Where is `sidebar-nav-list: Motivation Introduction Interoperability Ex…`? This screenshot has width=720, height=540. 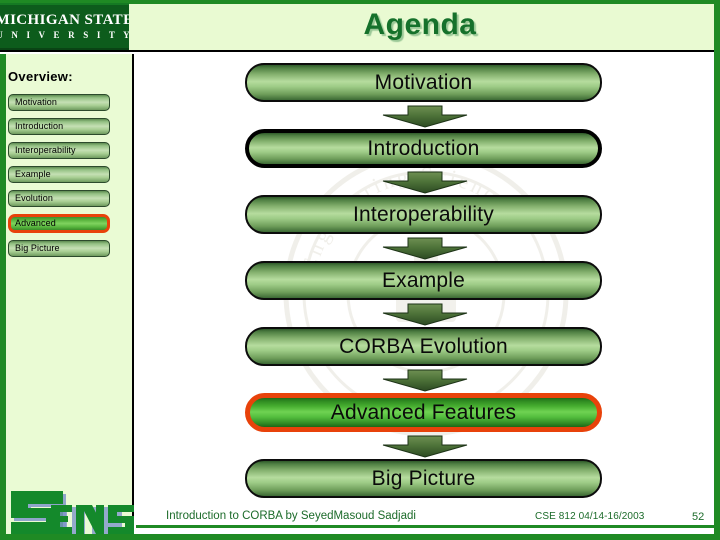
sidebar-nav-list: Motivation Introduction Interoperability Ex… is located at coordinates (63, 179).